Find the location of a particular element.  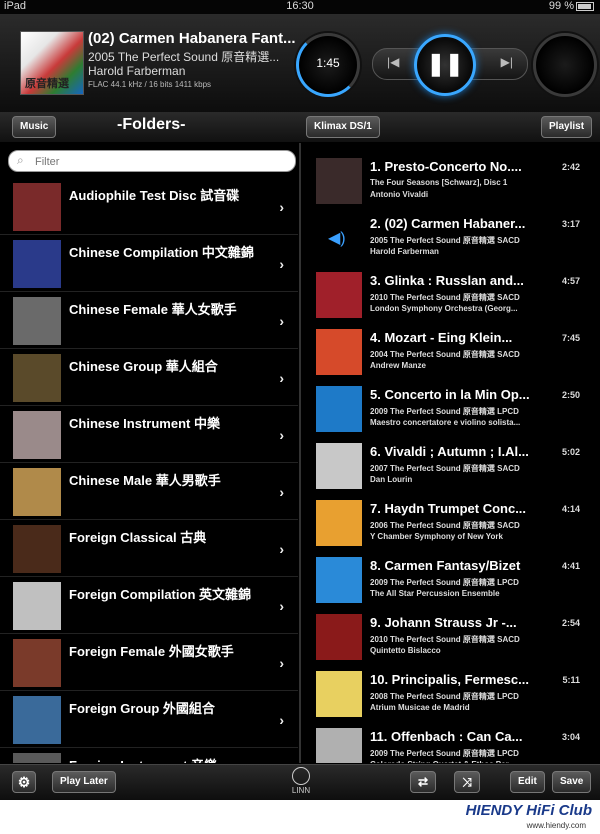

bottom-toolbar: ⚙ Play Later LINN ⇄ ⤨ Edit Save is located at coordinates (300, 782).